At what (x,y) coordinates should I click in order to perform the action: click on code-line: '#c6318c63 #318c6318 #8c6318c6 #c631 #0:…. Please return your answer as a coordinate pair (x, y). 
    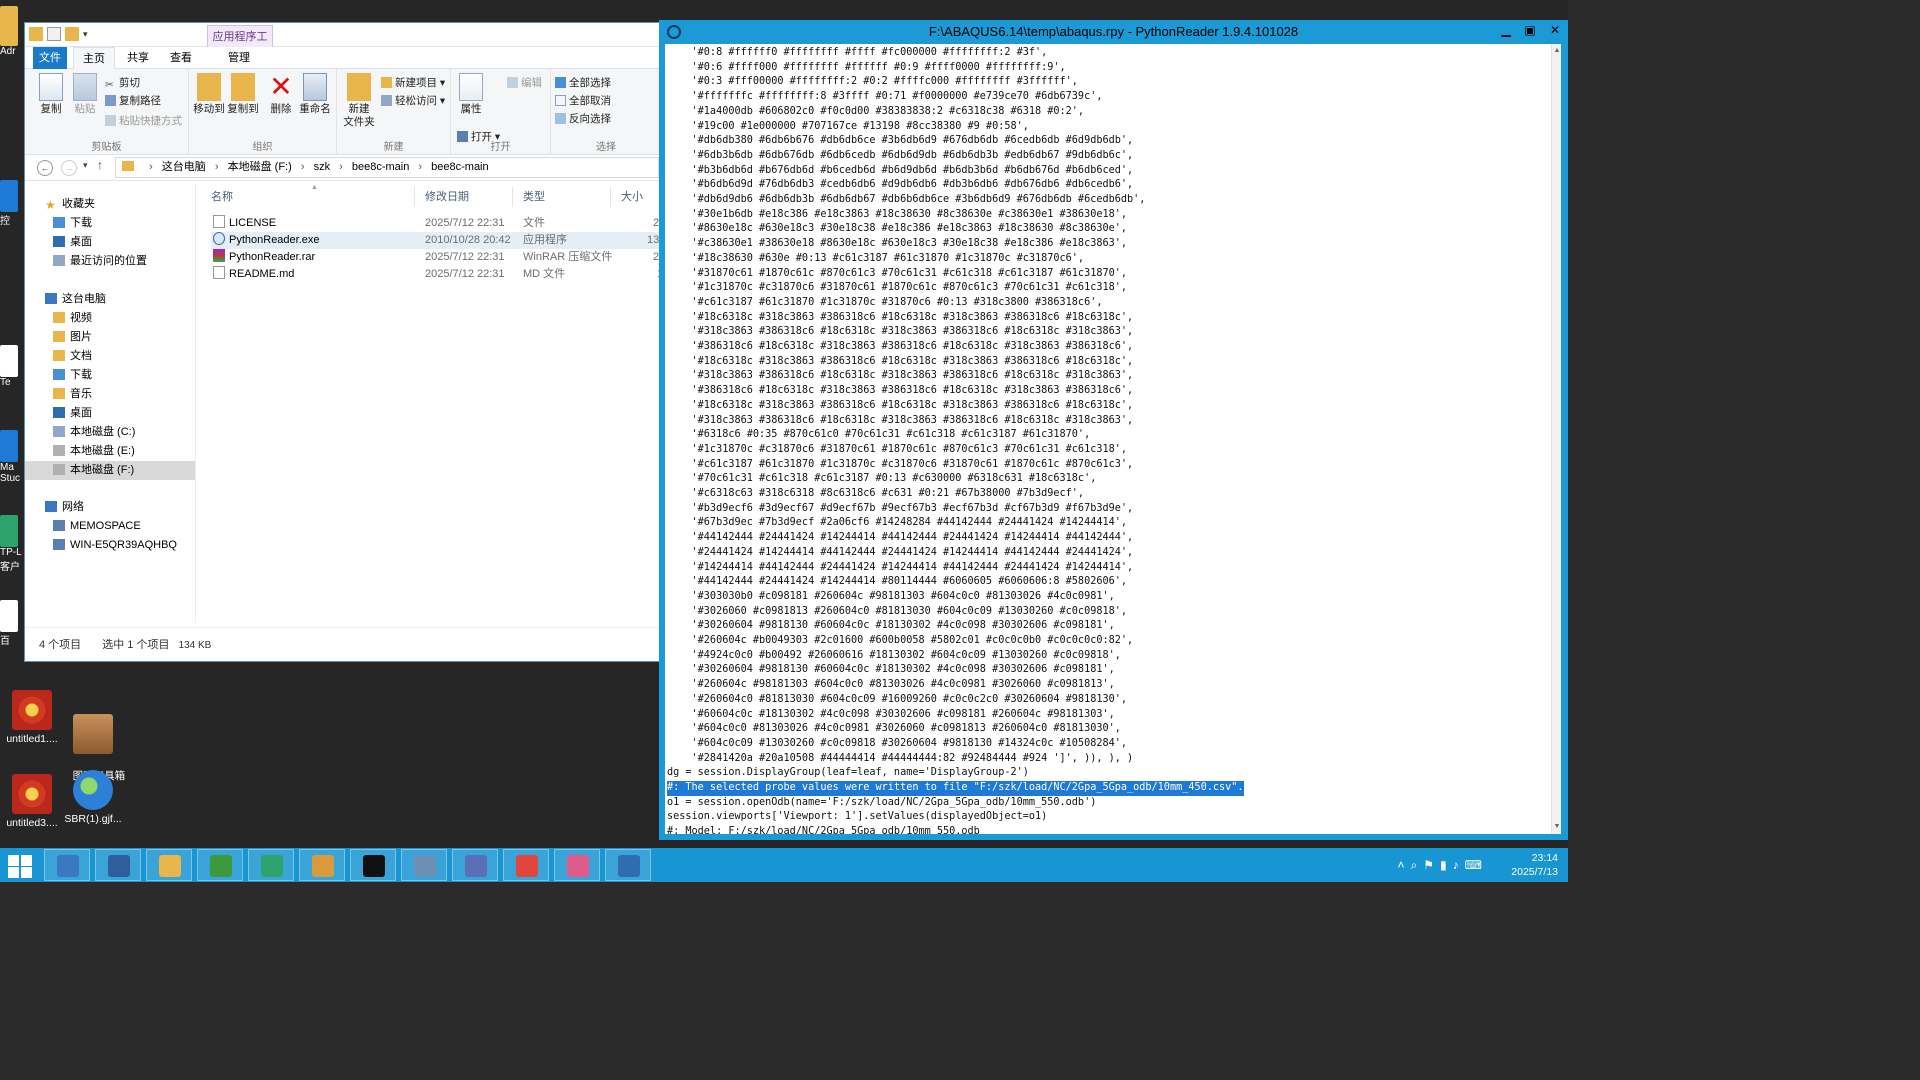
    Looking at the image, I should click on (876, 494).